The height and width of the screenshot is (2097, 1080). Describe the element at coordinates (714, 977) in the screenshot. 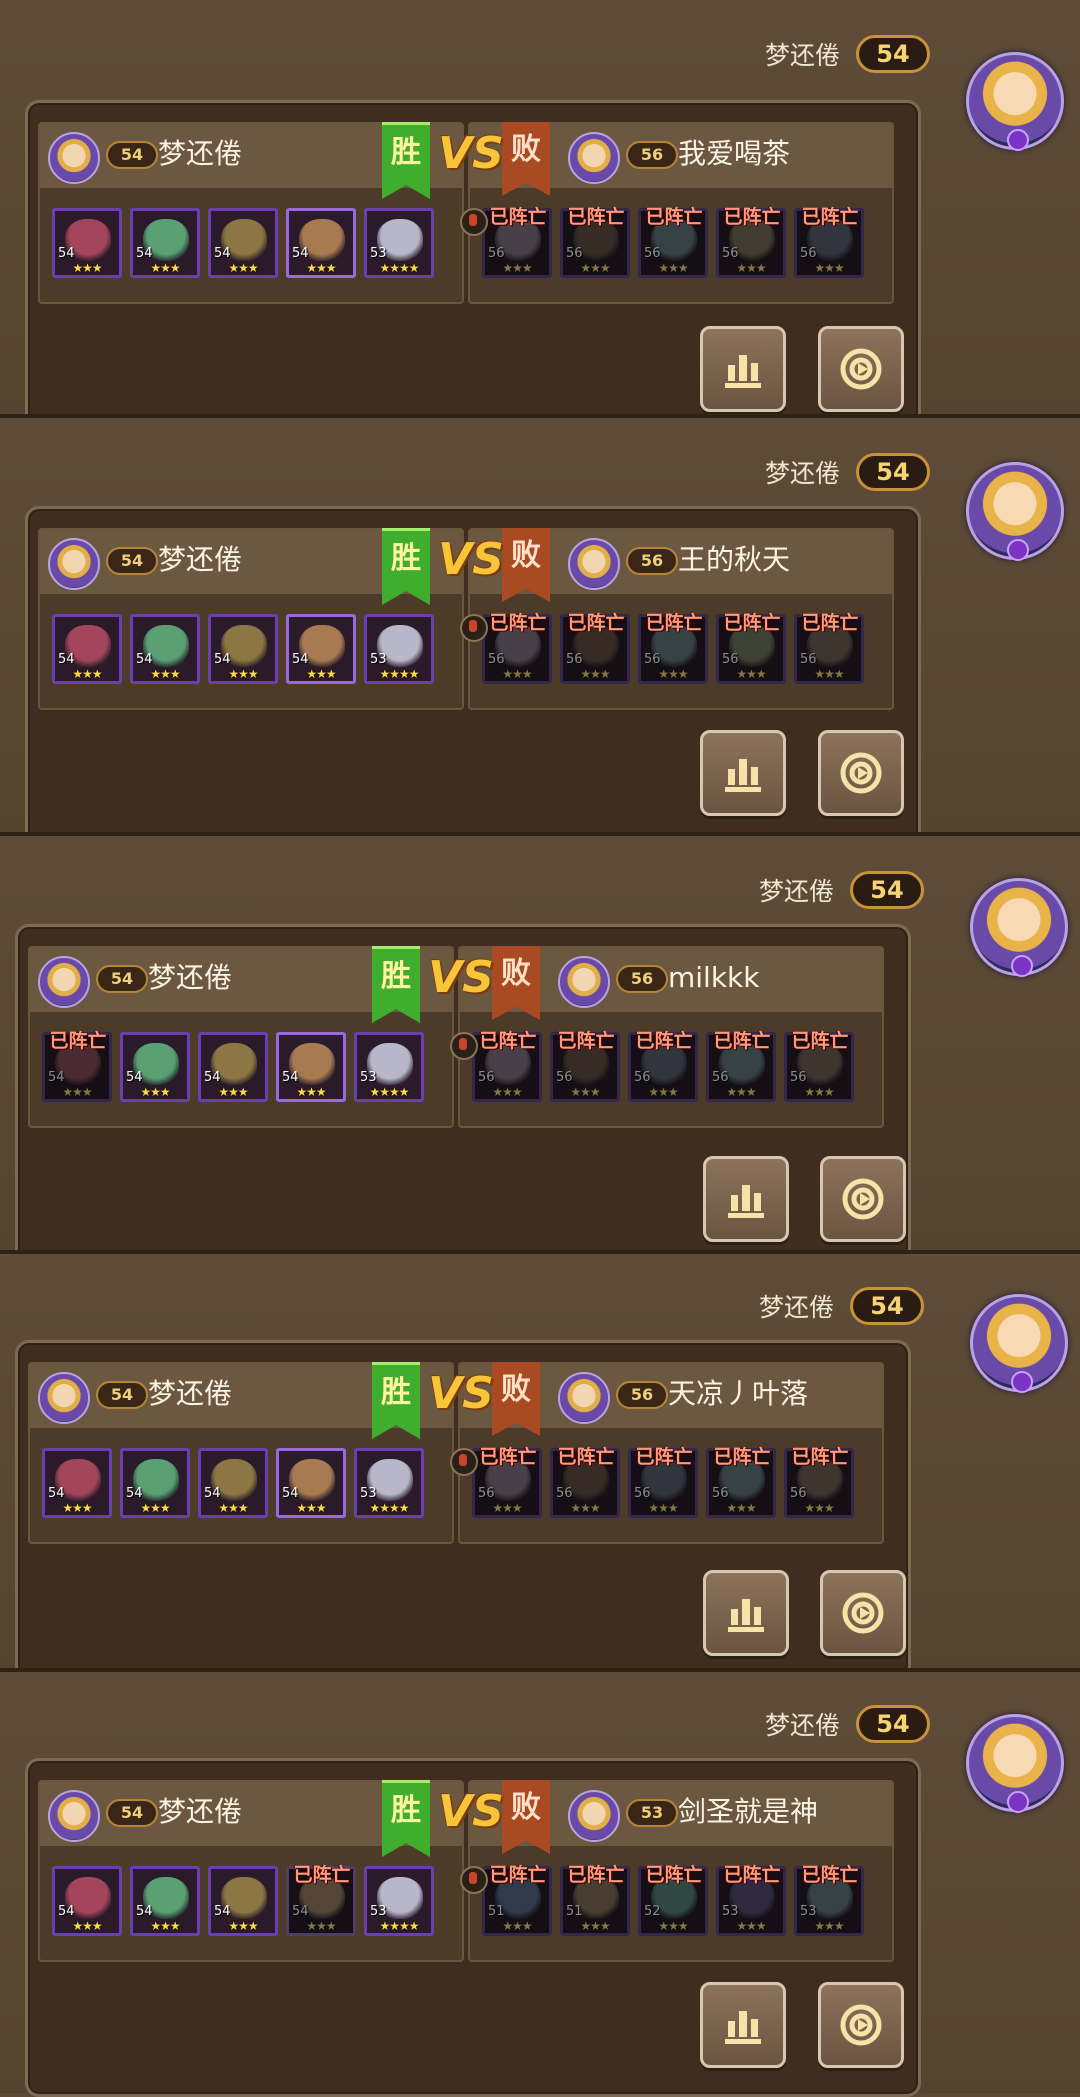

I see `right-player-name: milkkk` at that location.